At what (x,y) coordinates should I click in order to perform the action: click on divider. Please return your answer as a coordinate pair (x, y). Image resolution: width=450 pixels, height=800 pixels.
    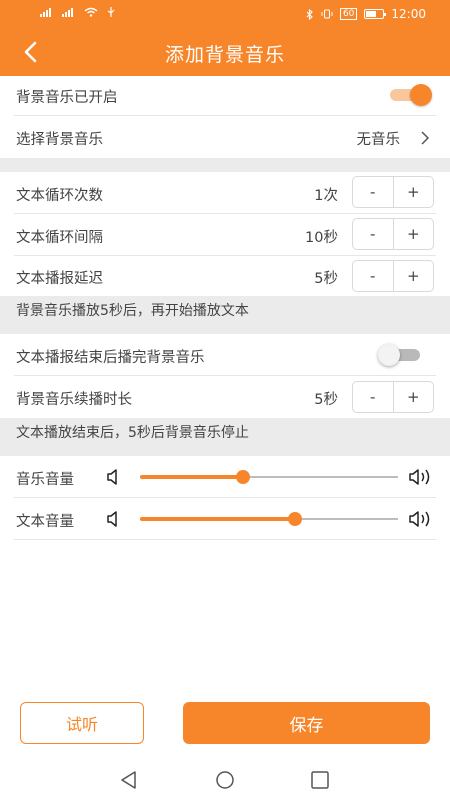
    Looking at the image, I should click on (225, 539).